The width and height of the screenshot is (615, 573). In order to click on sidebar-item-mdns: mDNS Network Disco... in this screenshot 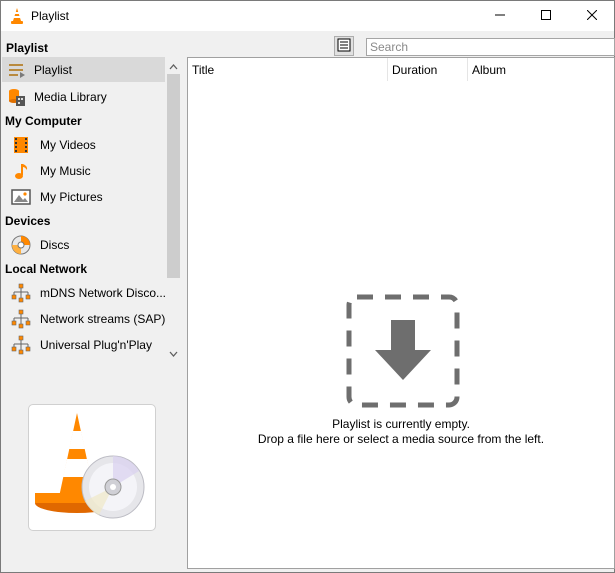, I will do `click(84, 292)`.